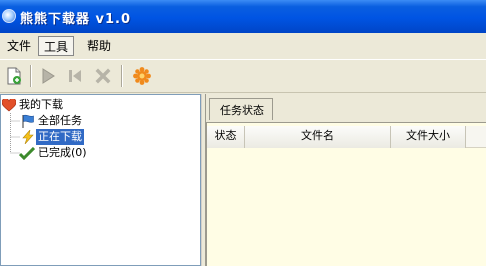 This screenshot has height=266, width=486. I want to click on tab-task-status: 任务状态, so click(241, 109).